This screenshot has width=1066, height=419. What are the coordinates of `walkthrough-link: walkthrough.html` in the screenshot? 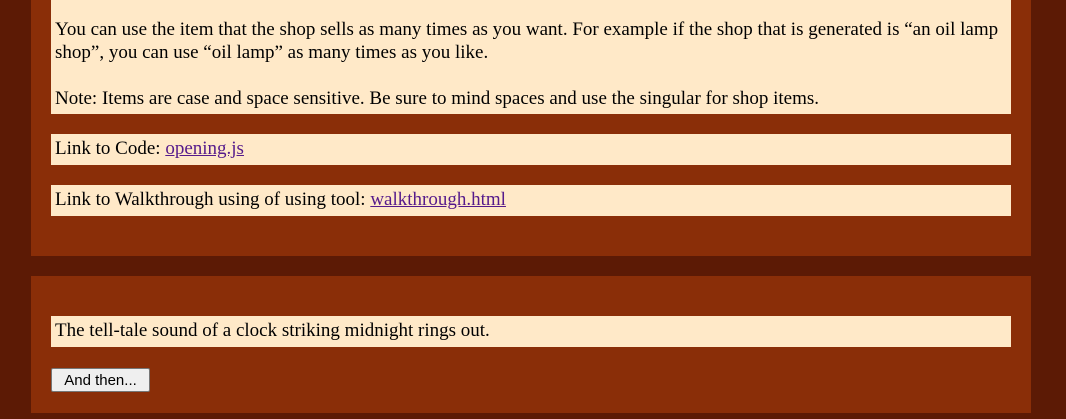 It's located at (438, 199).